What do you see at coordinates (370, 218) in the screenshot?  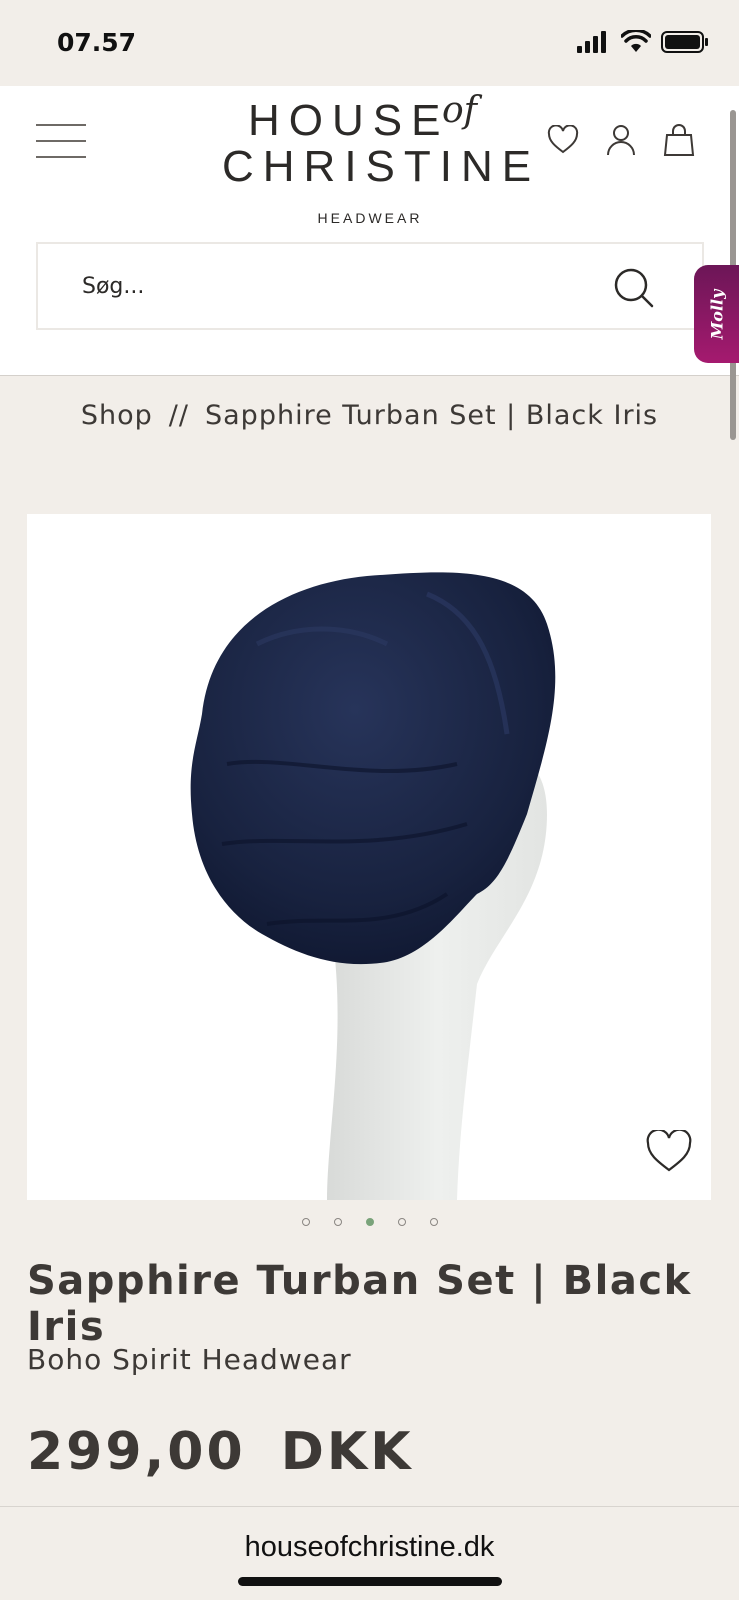 I see `logo-headwear: HEADWEAR` at bounding box center [370, 218].